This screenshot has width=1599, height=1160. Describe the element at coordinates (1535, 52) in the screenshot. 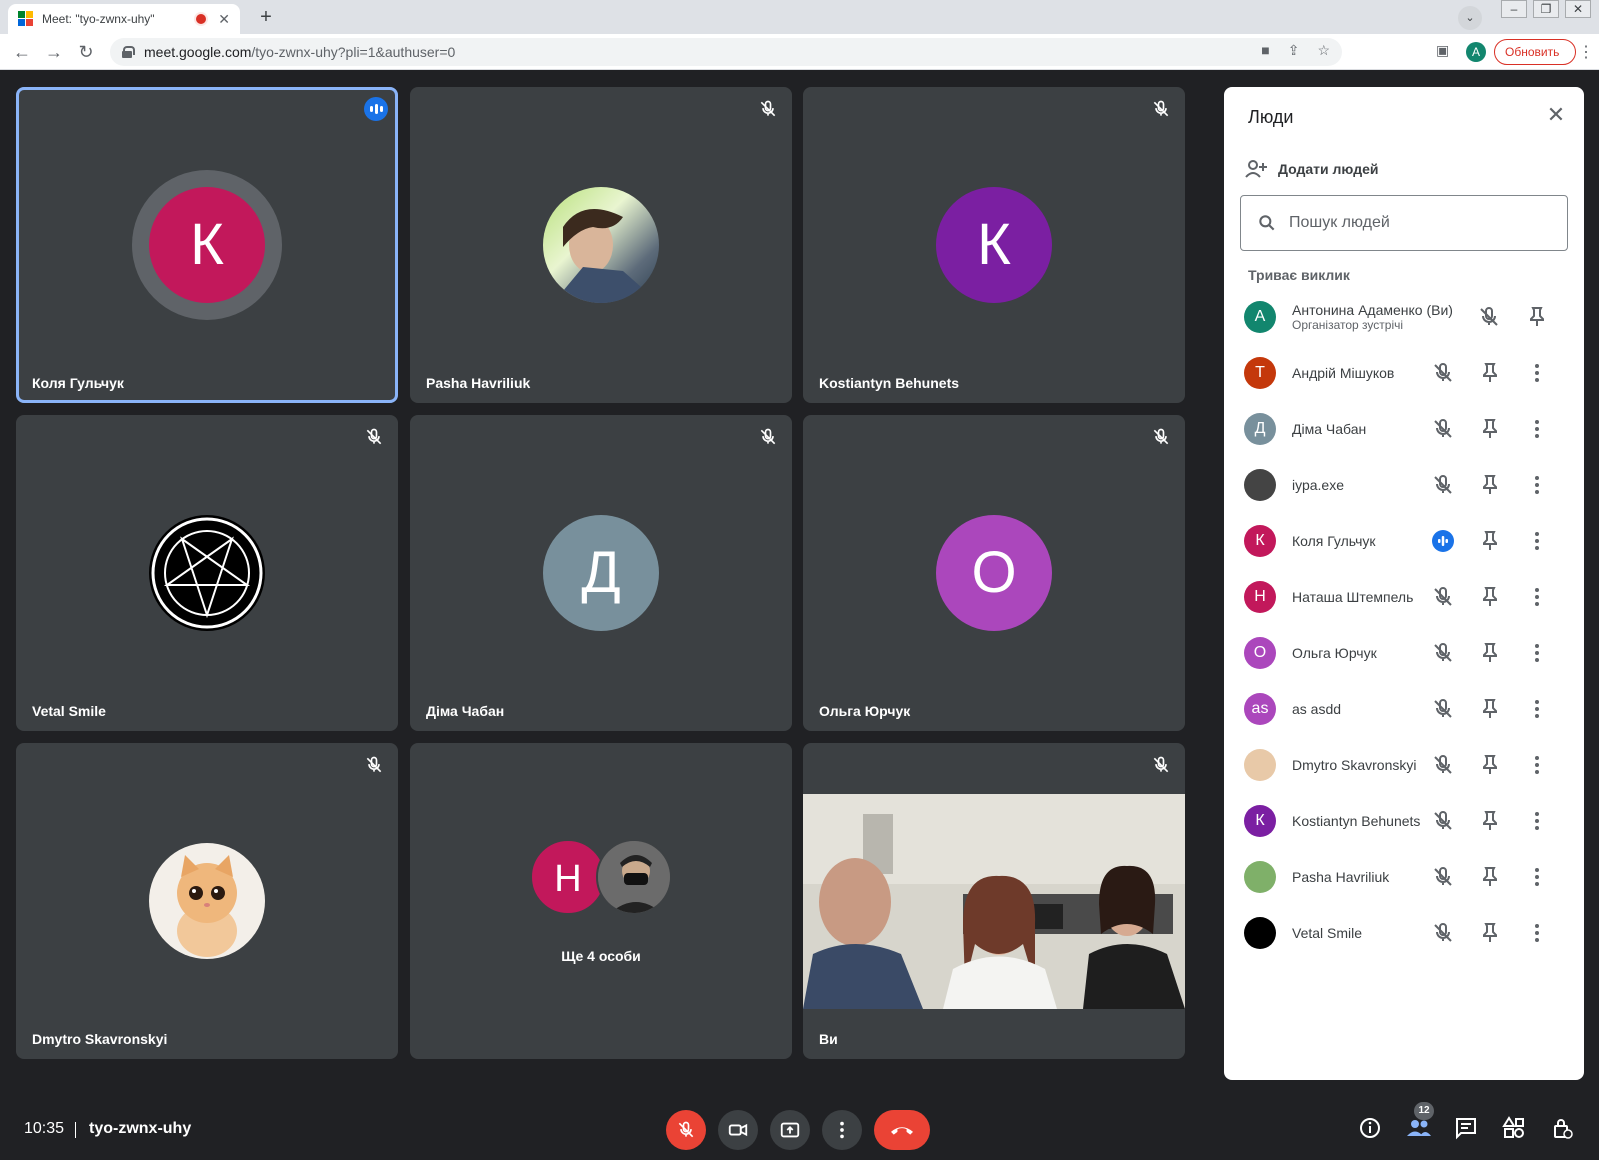

I see `update-button: Обновить` at that location.